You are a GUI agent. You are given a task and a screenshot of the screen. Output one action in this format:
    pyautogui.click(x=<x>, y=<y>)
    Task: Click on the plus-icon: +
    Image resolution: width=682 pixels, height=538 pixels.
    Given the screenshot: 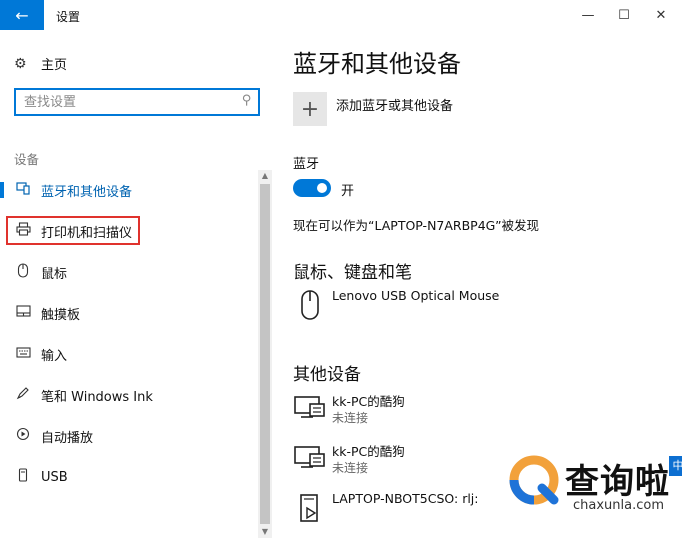 What is the action you would take?
    pyautogui.click(x=310, y=109)
    